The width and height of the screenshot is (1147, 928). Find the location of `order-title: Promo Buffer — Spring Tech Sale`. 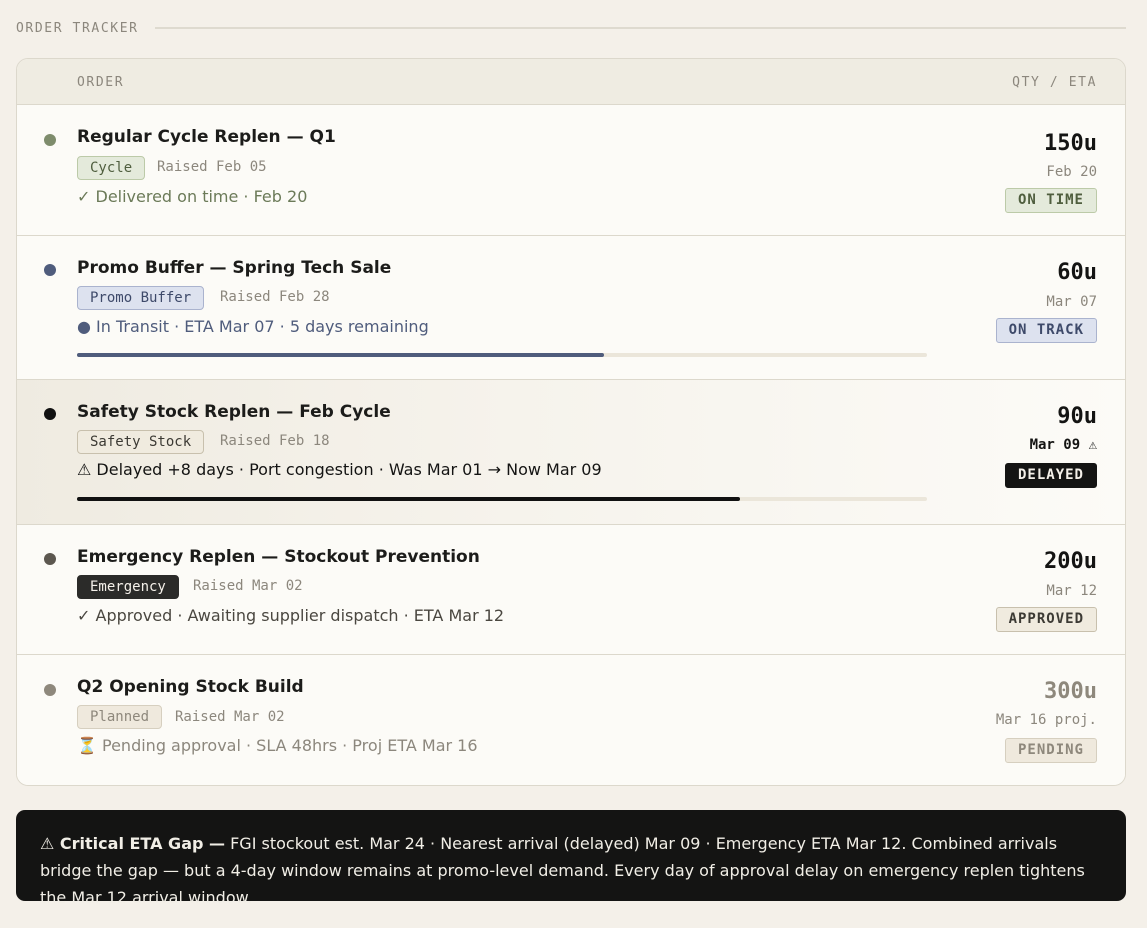

order-title: Promo Buffer — Spring Tech Sale is located at coordinates (234, 268).